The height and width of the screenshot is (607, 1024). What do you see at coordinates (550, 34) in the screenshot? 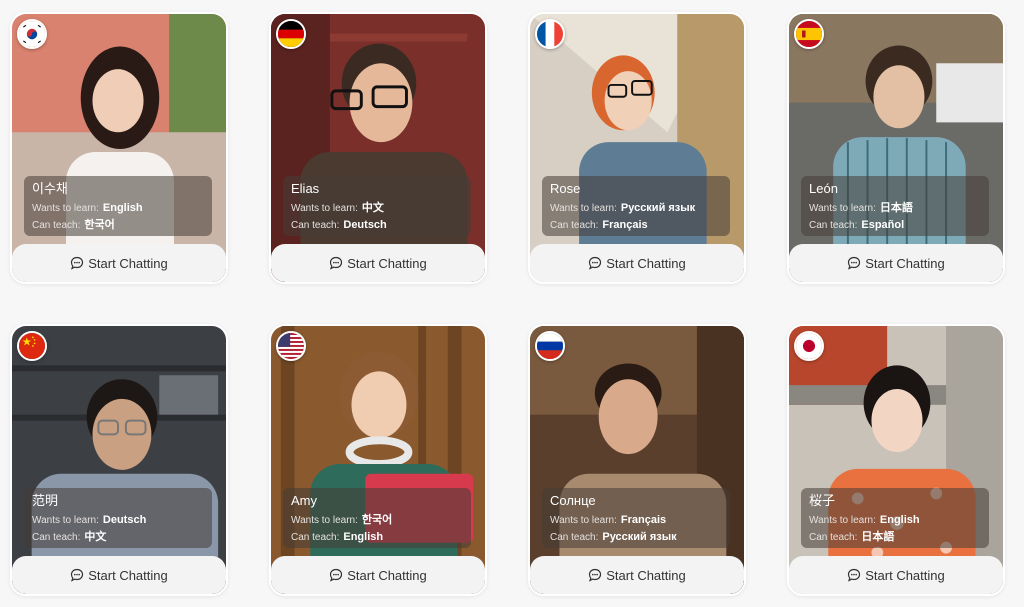
I see `france-flag-icon` at bounding box center [550, 34].